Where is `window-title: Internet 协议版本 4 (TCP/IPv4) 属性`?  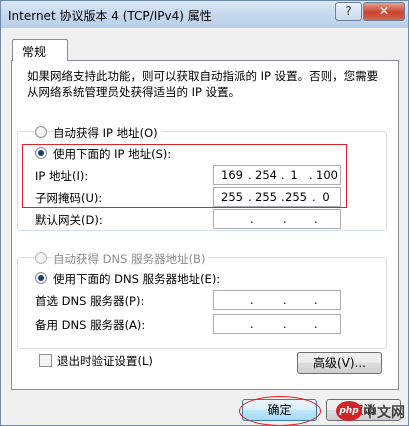
window-title: Internet 协议版本 4 (TCP/IPv4) 属性 is located at coordinates (110, 16).